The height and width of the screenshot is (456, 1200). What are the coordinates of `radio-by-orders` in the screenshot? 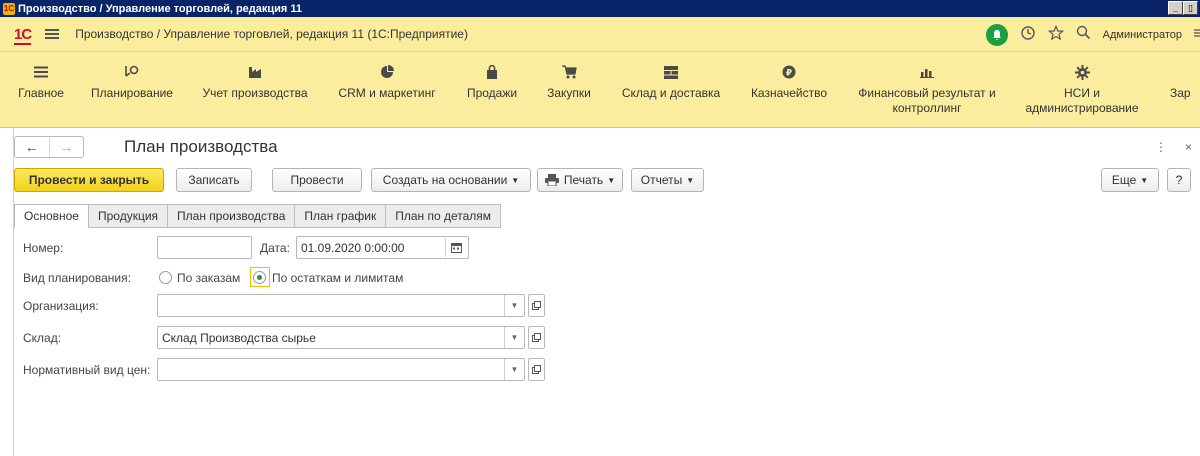 It's located at (165, 277).